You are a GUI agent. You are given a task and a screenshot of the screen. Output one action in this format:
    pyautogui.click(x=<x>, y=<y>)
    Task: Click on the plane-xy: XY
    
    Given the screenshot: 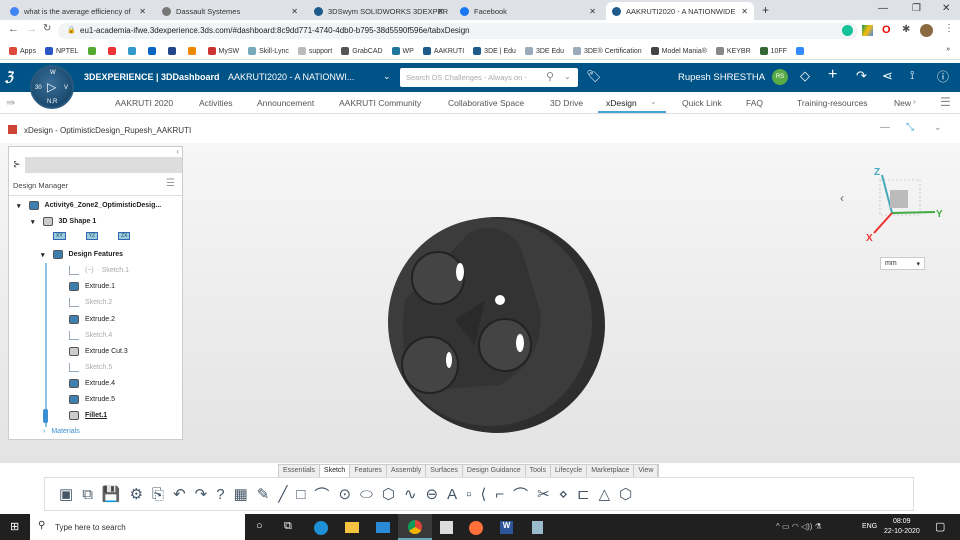 What is the action you would take?
    pyautogui.click(x=59, y=236)
    